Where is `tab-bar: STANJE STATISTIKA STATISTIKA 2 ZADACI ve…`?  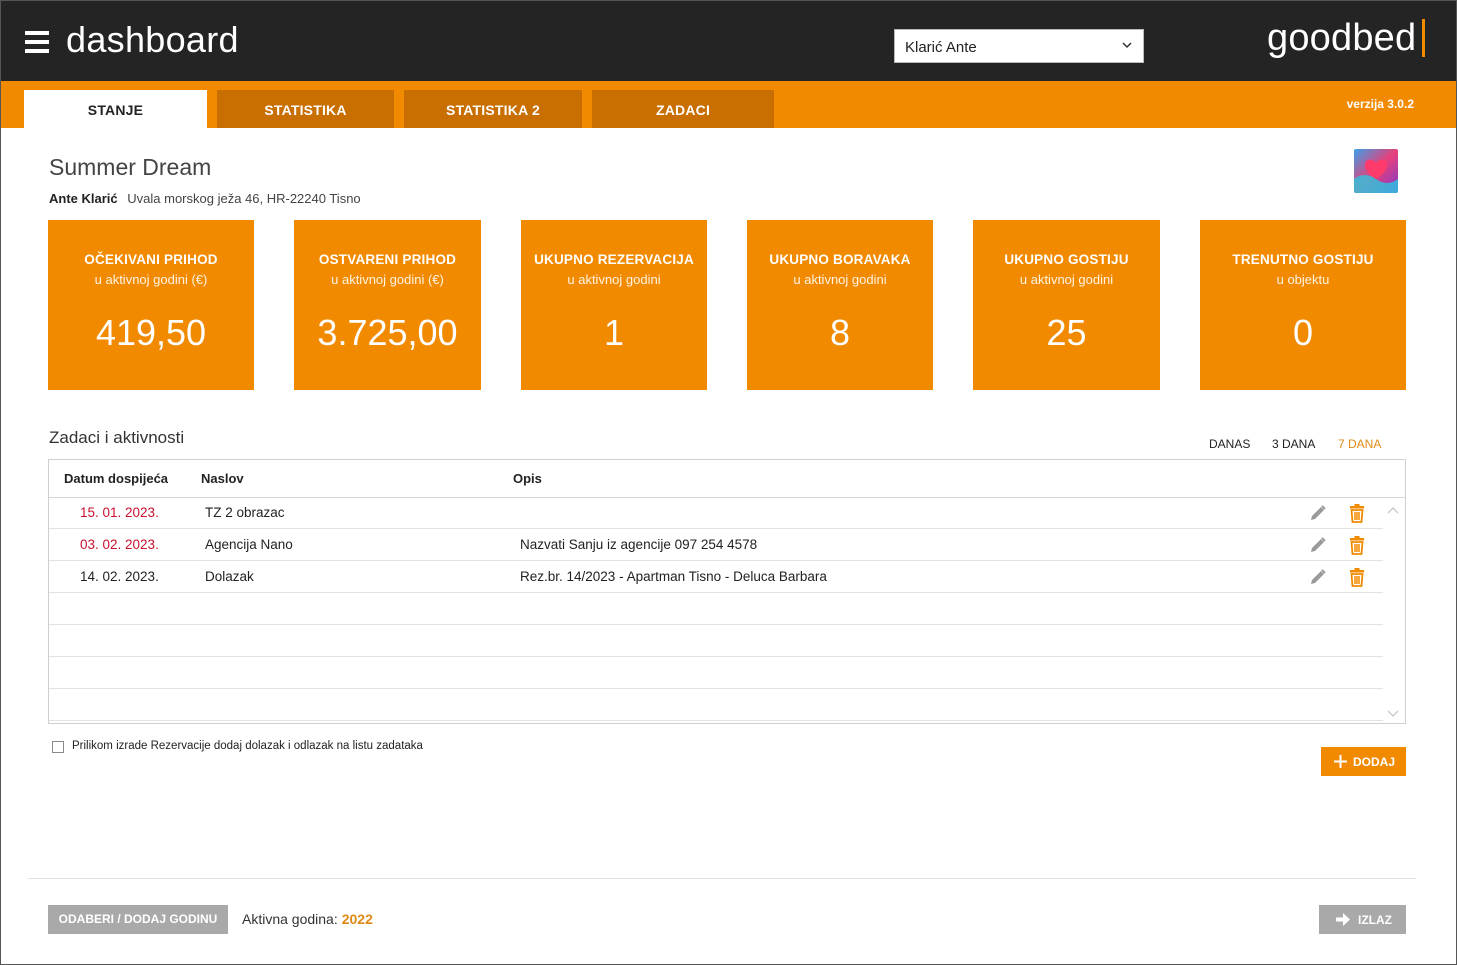
tab-bar: STANJE STATISTIKA STATISTIKA 2 ZADACI ve… is located at coordinates (728, 104).